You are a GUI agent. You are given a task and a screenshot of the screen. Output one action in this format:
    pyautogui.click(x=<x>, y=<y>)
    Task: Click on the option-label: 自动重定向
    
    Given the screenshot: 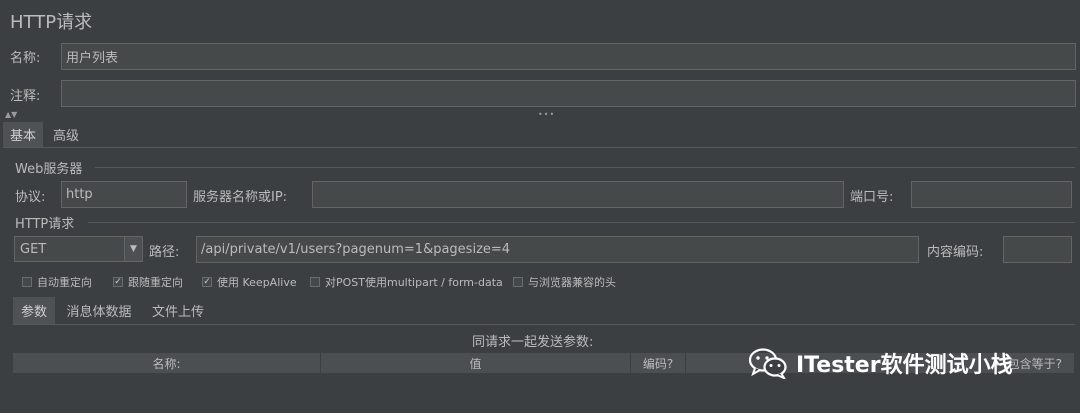 What is the action you would take?
    pyautogui.click(x=64, y=282)
    